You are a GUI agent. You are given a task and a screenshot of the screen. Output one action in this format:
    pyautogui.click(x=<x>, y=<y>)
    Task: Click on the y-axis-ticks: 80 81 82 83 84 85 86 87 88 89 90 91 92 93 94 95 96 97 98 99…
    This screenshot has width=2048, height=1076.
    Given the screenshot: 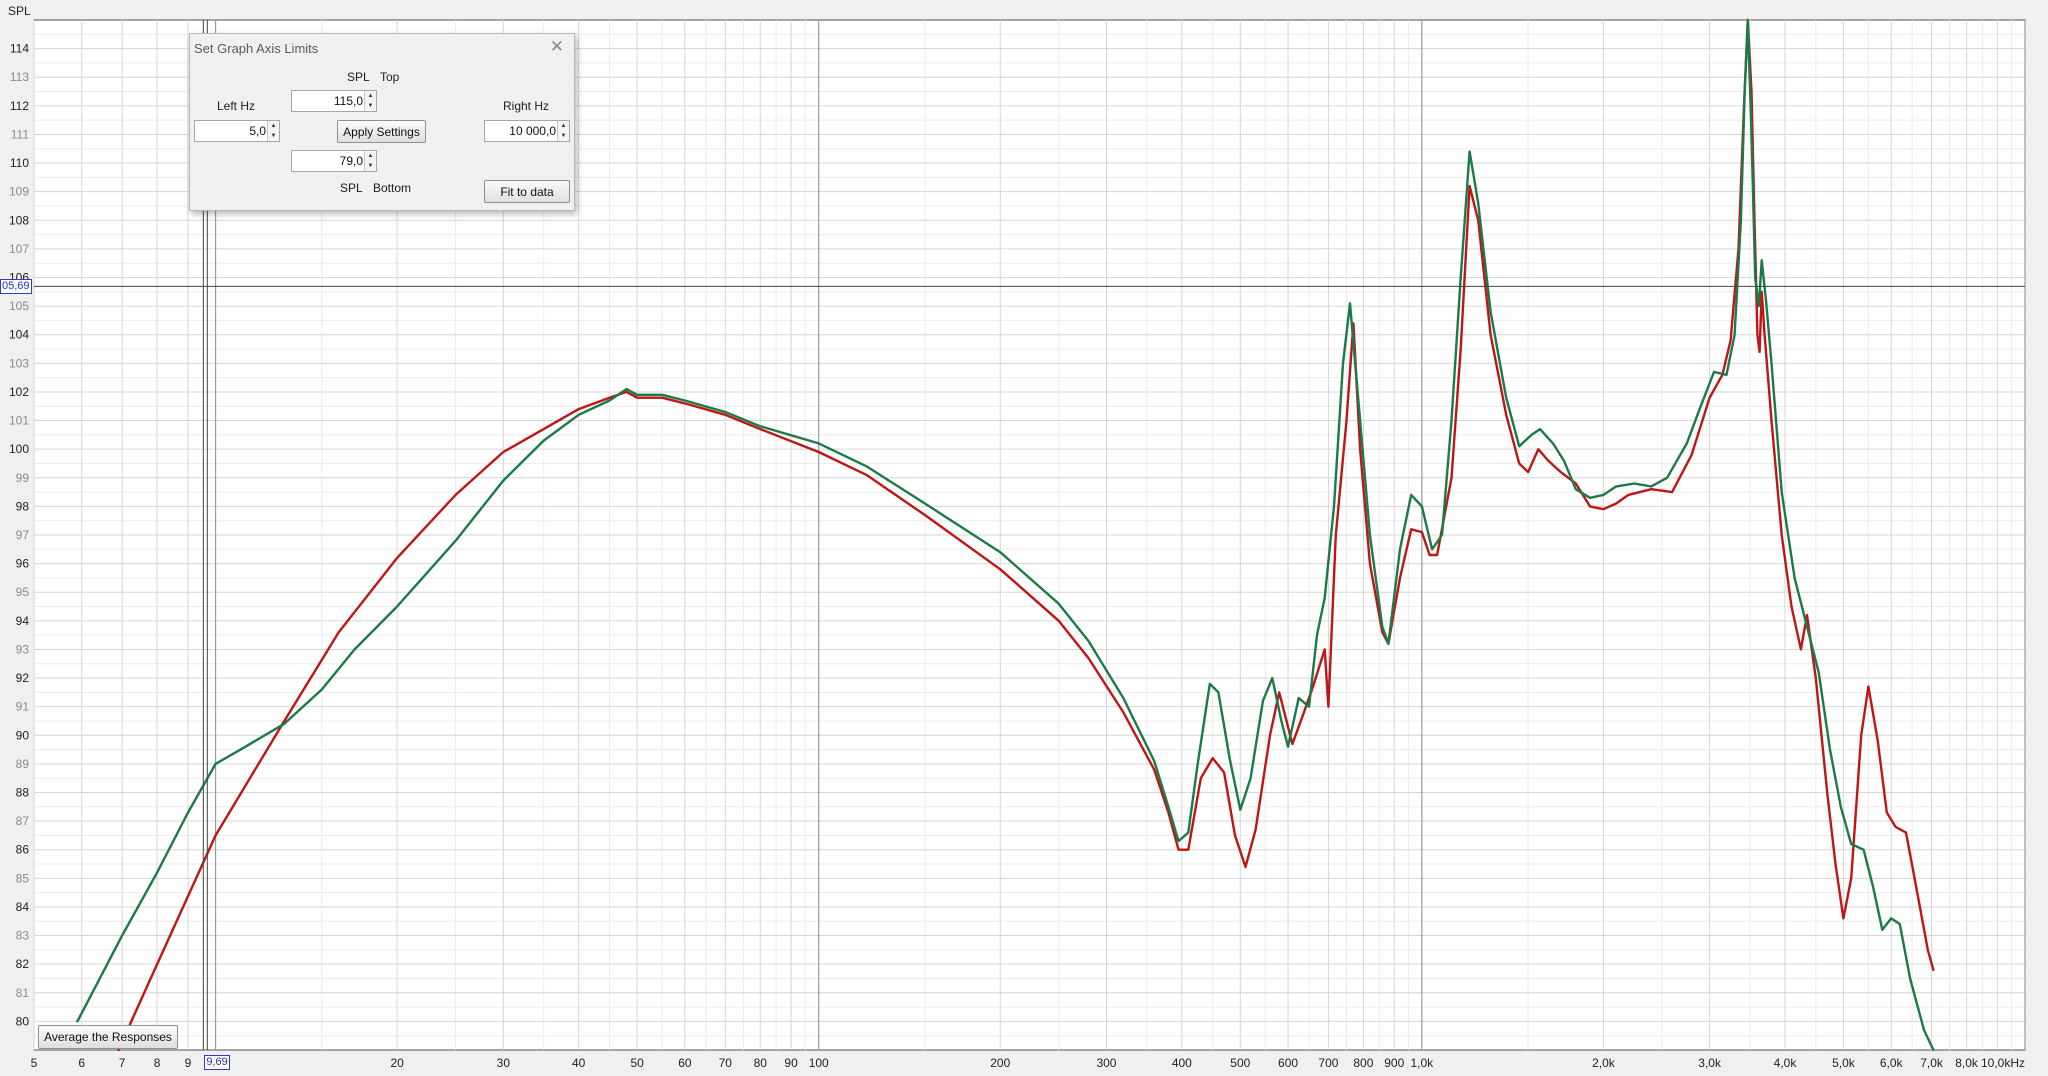 What is the action you would take?
    pyautogui.click(x=19, y=535)
    